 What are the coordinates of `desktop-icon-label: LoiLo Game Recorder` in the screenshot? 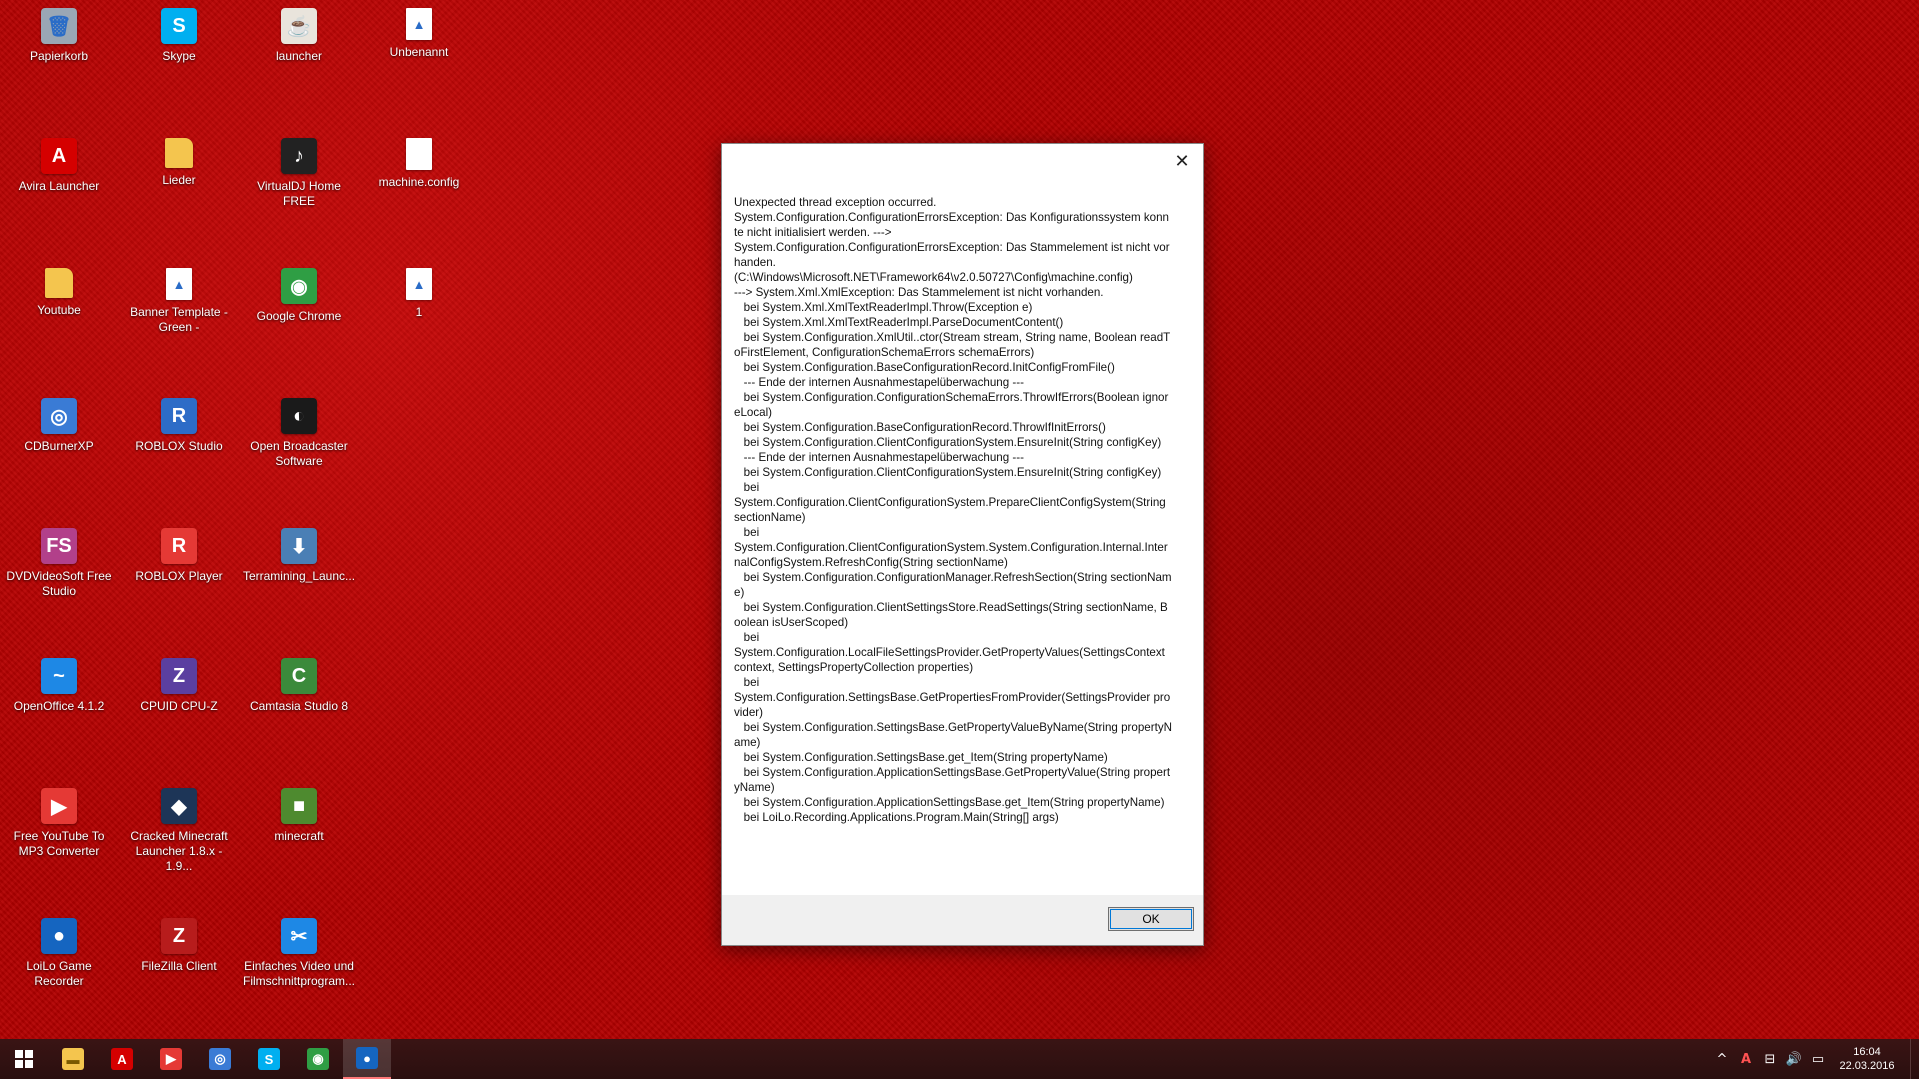 It's located at (59, 973).